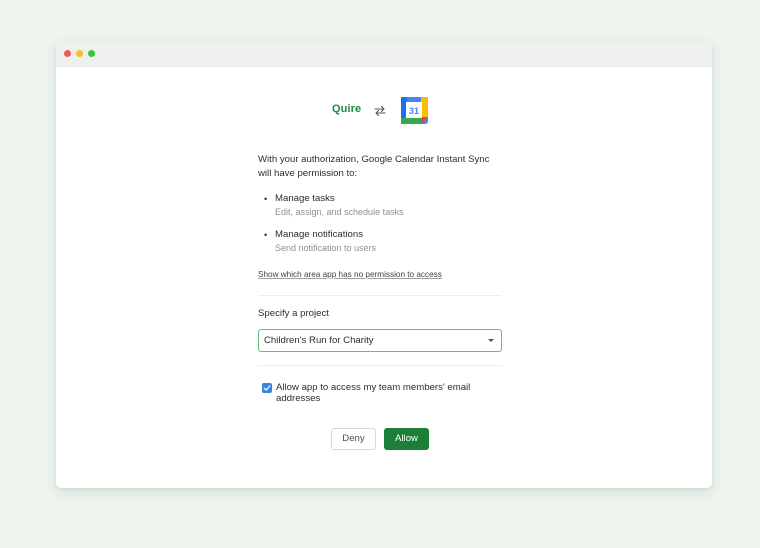 This screenshot has height=548, width=760. I want to click on email-access-checkbox, so click(267, 388).